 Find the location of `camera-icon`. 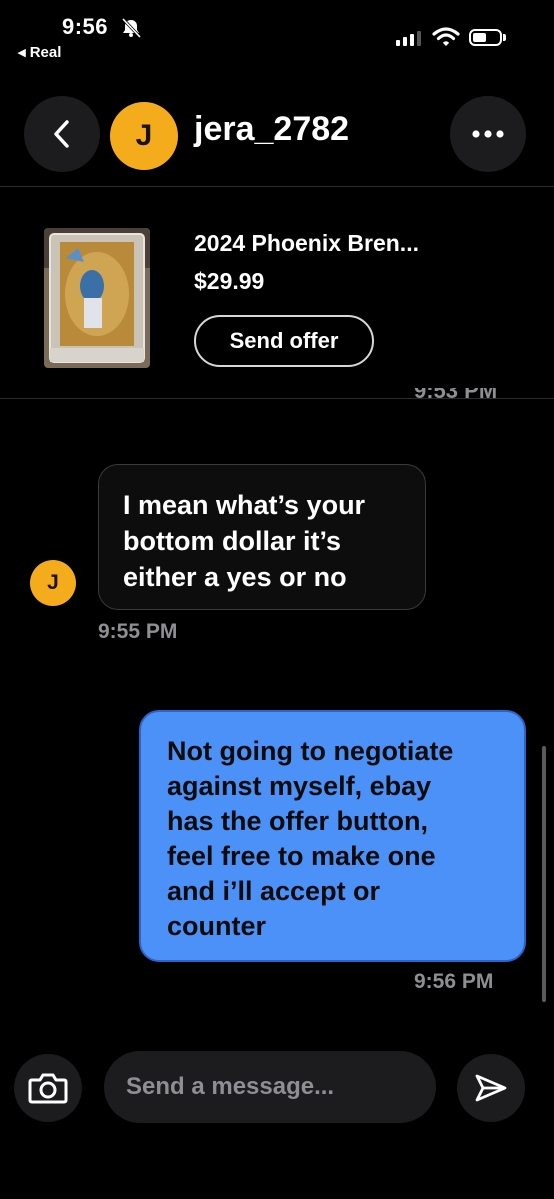

camera-icon is located at coordinates (48, 1088).